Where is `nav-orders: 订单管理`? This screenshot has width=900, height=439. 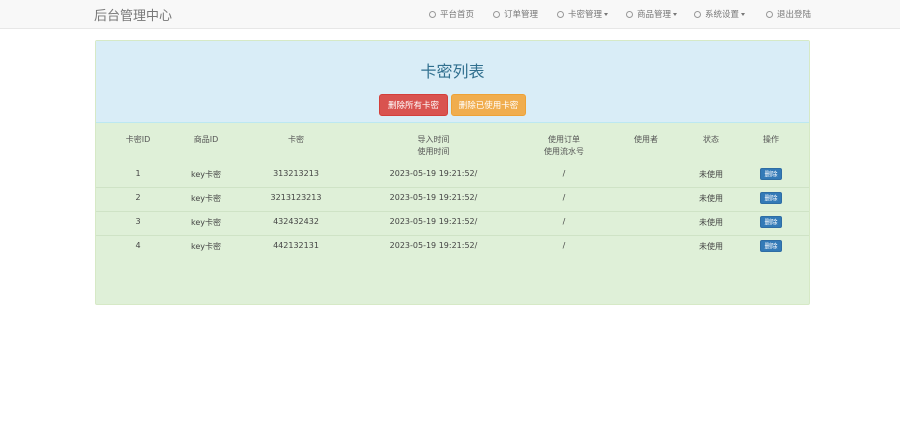
nav-orders: 订单管理 is located at coordinates (515, 14).